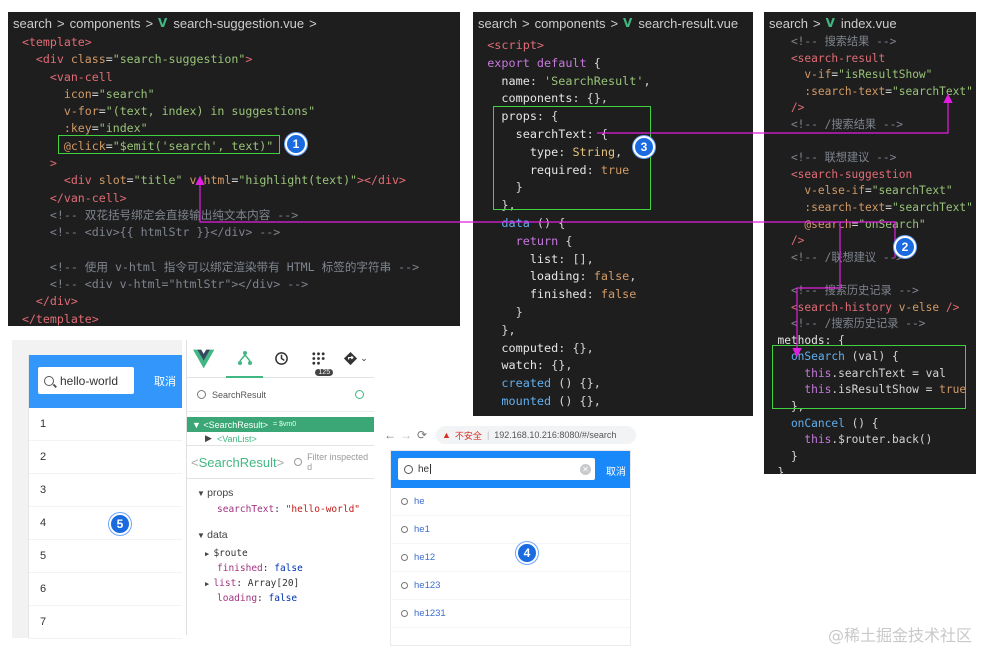  I want to click on url-field: ▲ 不安全 | 192.168.10.216:8080/#/search, so click(536, 435).